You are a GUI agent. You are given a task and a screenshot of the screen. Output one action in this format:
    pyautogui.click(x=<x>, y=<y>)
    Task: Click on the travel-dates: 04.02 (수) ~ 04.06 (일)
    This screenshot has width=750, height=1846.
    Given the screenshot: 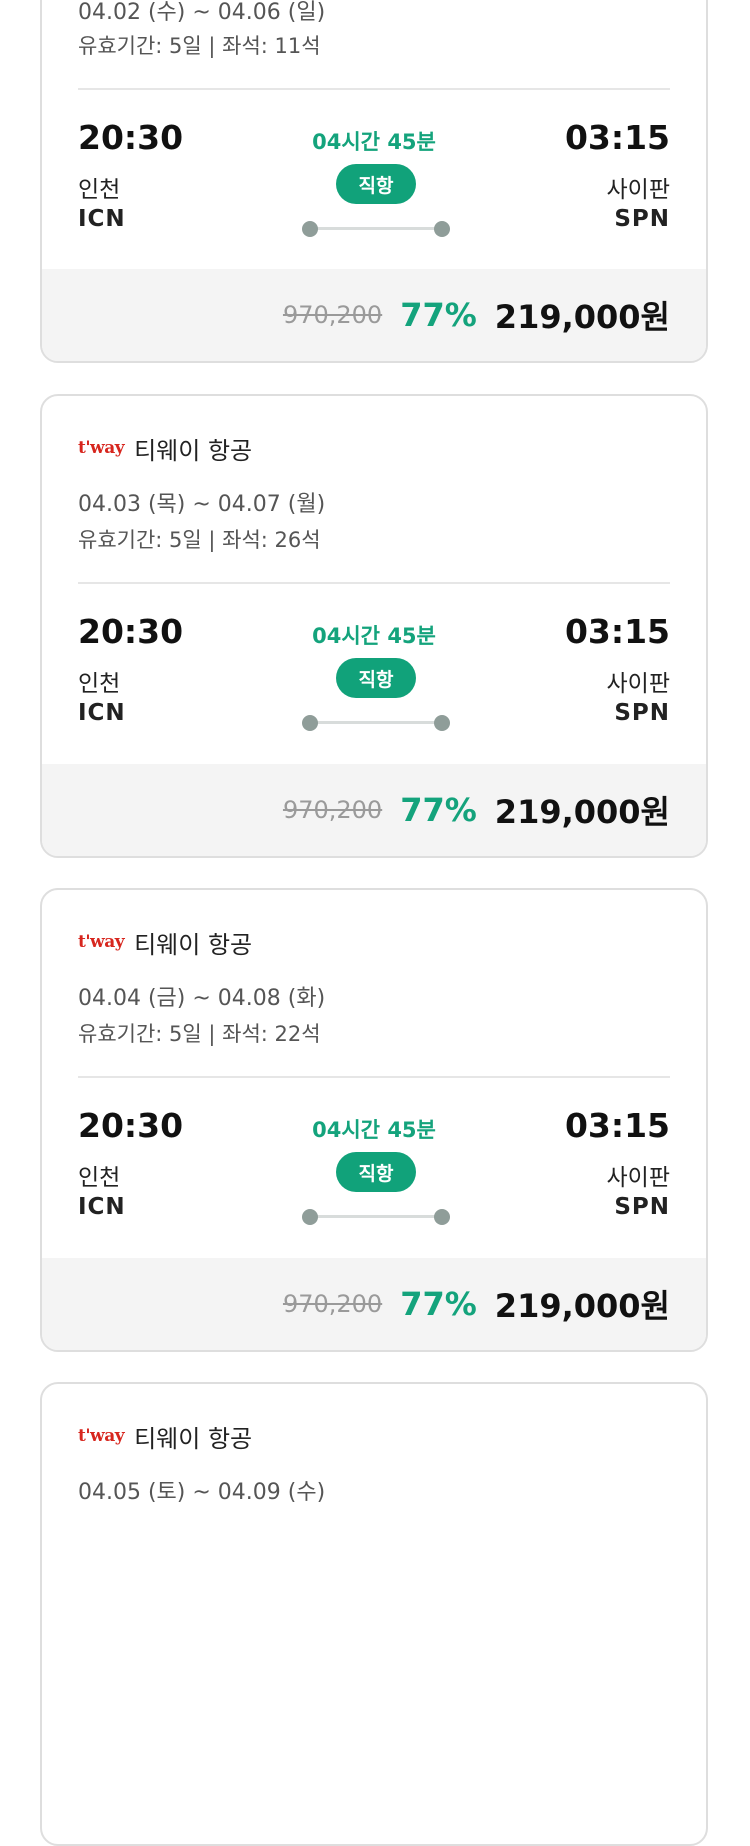 What is the action you would take?
    pyautogui.click(x=202, y=12)
    